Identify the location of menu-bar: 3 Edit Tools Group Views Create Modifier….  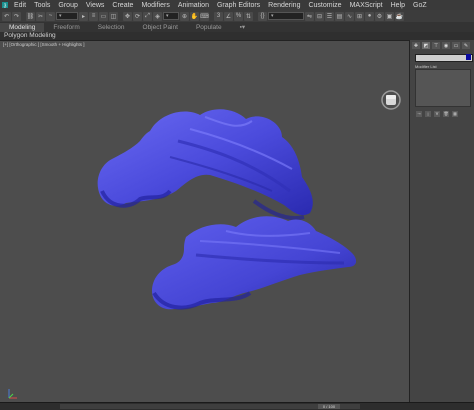
(237, 5).